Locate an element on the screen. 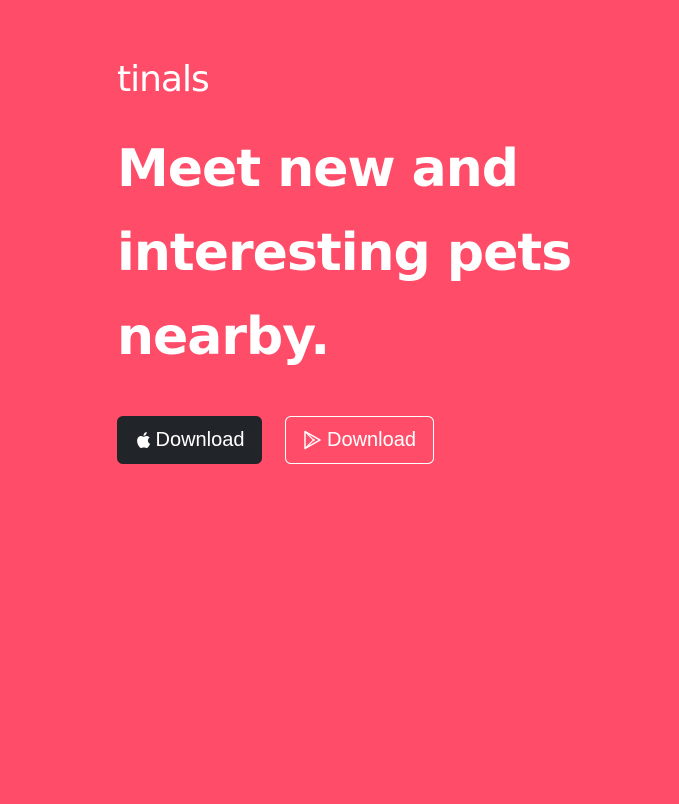 The height and width of the screenshot is (804, 679). apple-download-button: Download is located at coordinates (189, 440).